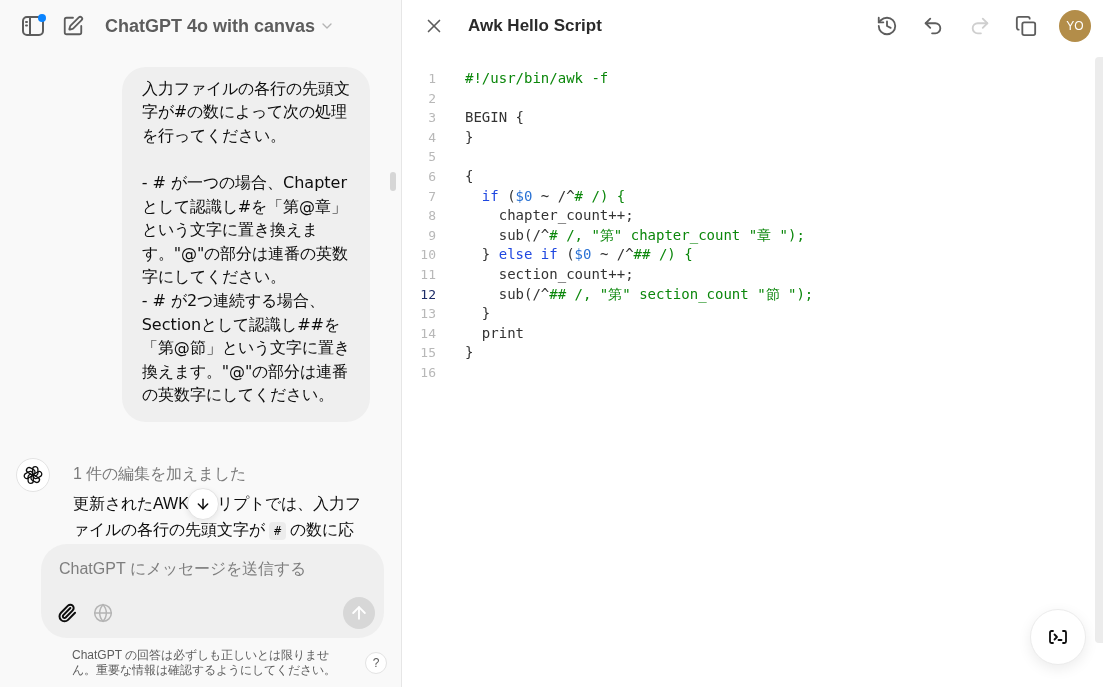  I want to click on code-line: chapter_count++;, so click(566, 216).